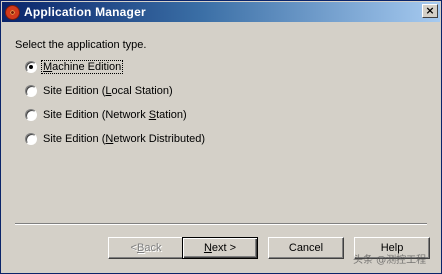 The image size is (442, 274). What do you see at coordinates (82, 67) in the screenshot?
I see `option-label: Machine Edition` at bounding box center [82, 67].